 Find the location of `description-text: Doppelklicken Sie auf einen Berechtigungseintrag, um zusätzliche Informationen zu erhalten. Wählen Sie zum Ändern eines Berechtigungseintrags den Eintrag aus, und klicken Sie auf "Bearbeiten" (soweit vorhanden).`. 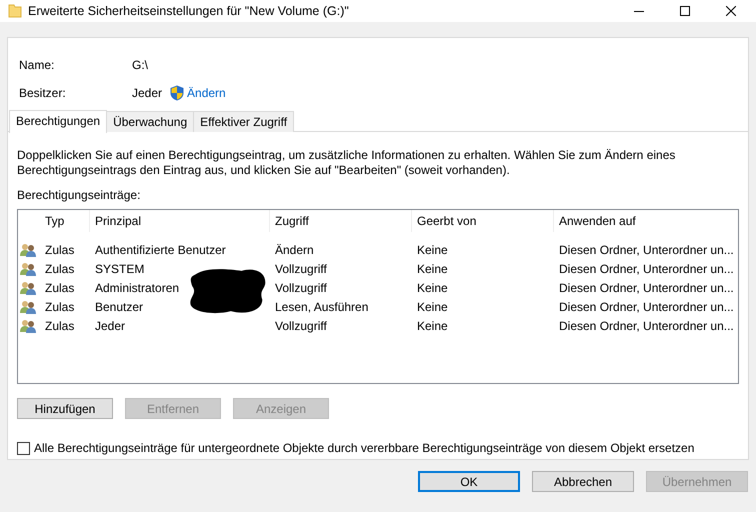

description-text: Doppelklicken Sie auf einen Berechtigungseintrag, um zusätzliche Informationen zu erhalten. Wählen Sie zum Ändern eines Berechtigungseintrags den Eintrag aus, und klicken Sie auf "Bearbeiten" (soweit vorhanden). is located at coordinates (346, 163).